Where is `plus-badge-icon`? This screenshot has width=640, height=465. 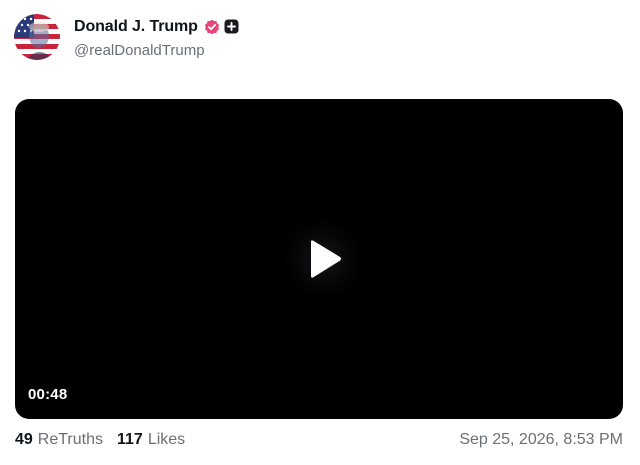 plus-badge-icon is located at coordinates (231, 26).